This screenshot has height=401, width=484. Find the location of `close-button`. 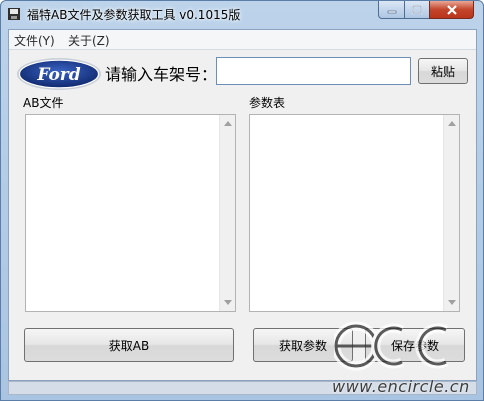

close-button is located at coordinates (451, 10).